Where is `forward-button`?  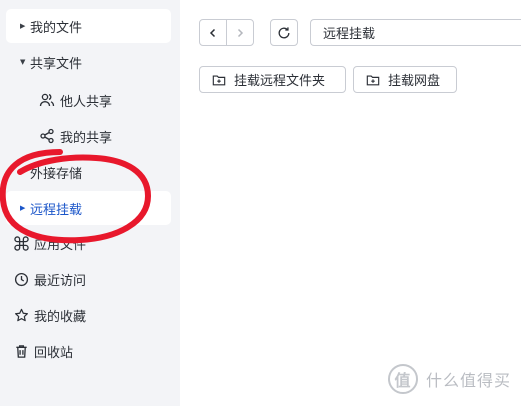
forward-button is located at coordinates (239, 32).